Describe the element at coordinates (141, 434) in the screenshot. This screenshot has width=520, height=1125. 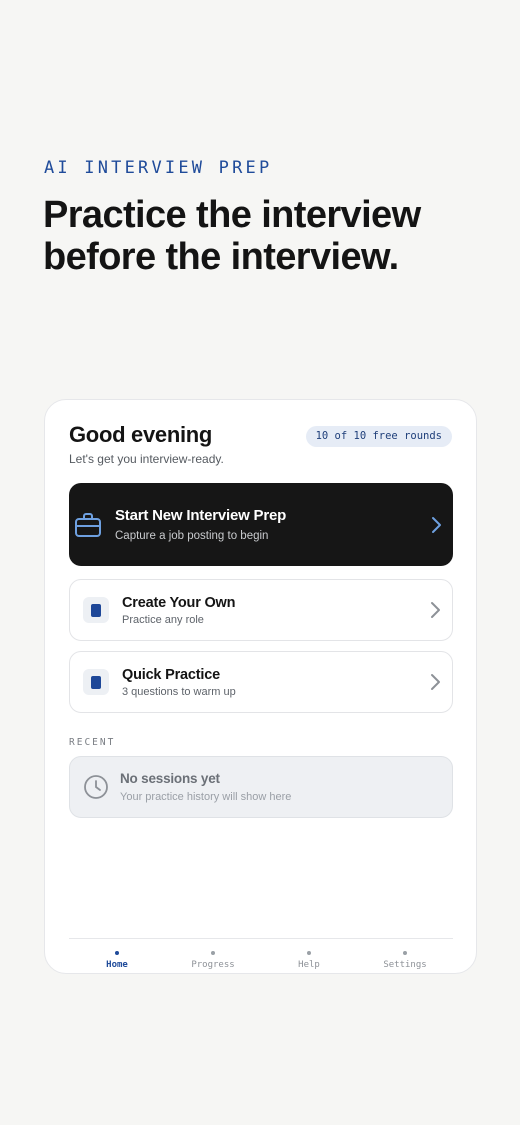
I see `greeting-title: Good evening` at that location.